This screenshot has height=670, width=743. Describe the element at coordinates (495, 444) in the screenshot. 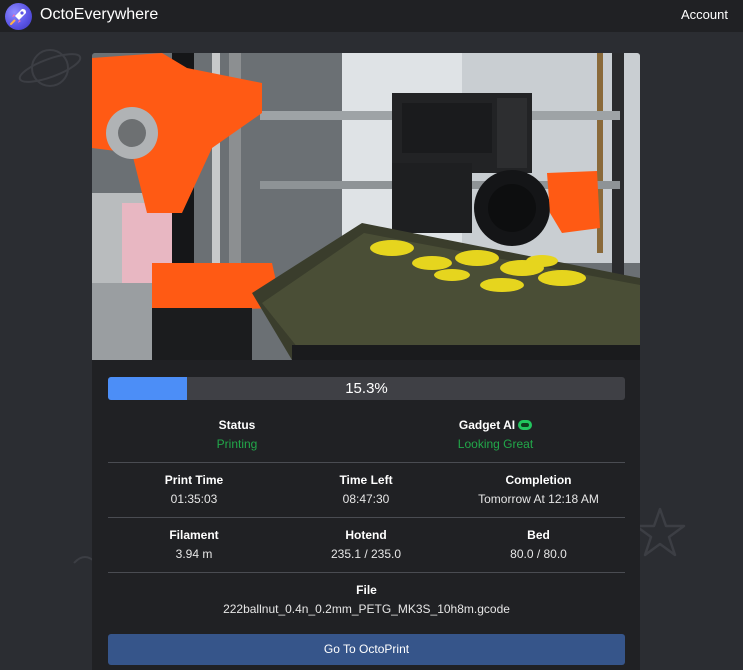

I see `gadget-ai-value: Looking Great` at that location.